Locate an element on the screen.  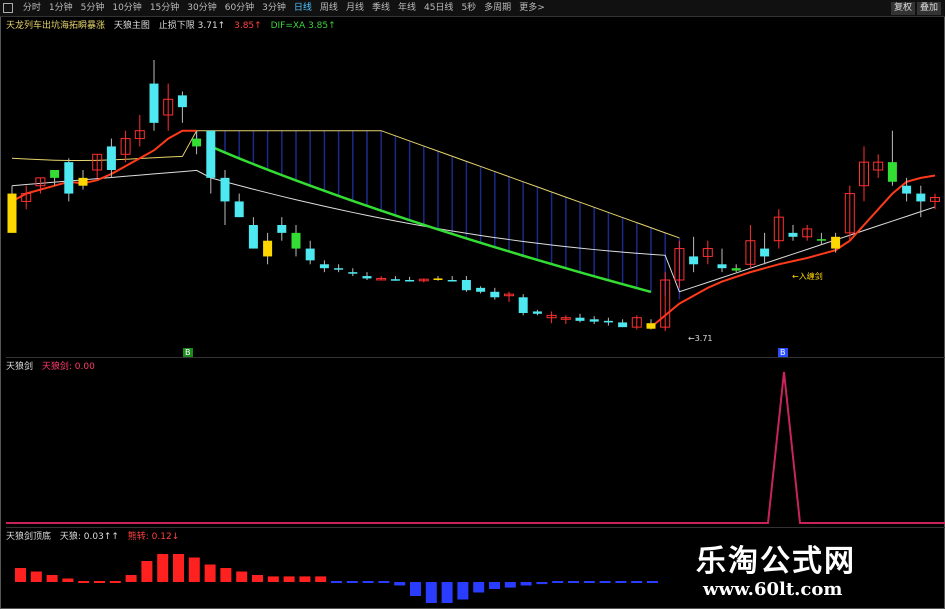
watermark-url: www.60lt.com is located at coordinates (773, 589).